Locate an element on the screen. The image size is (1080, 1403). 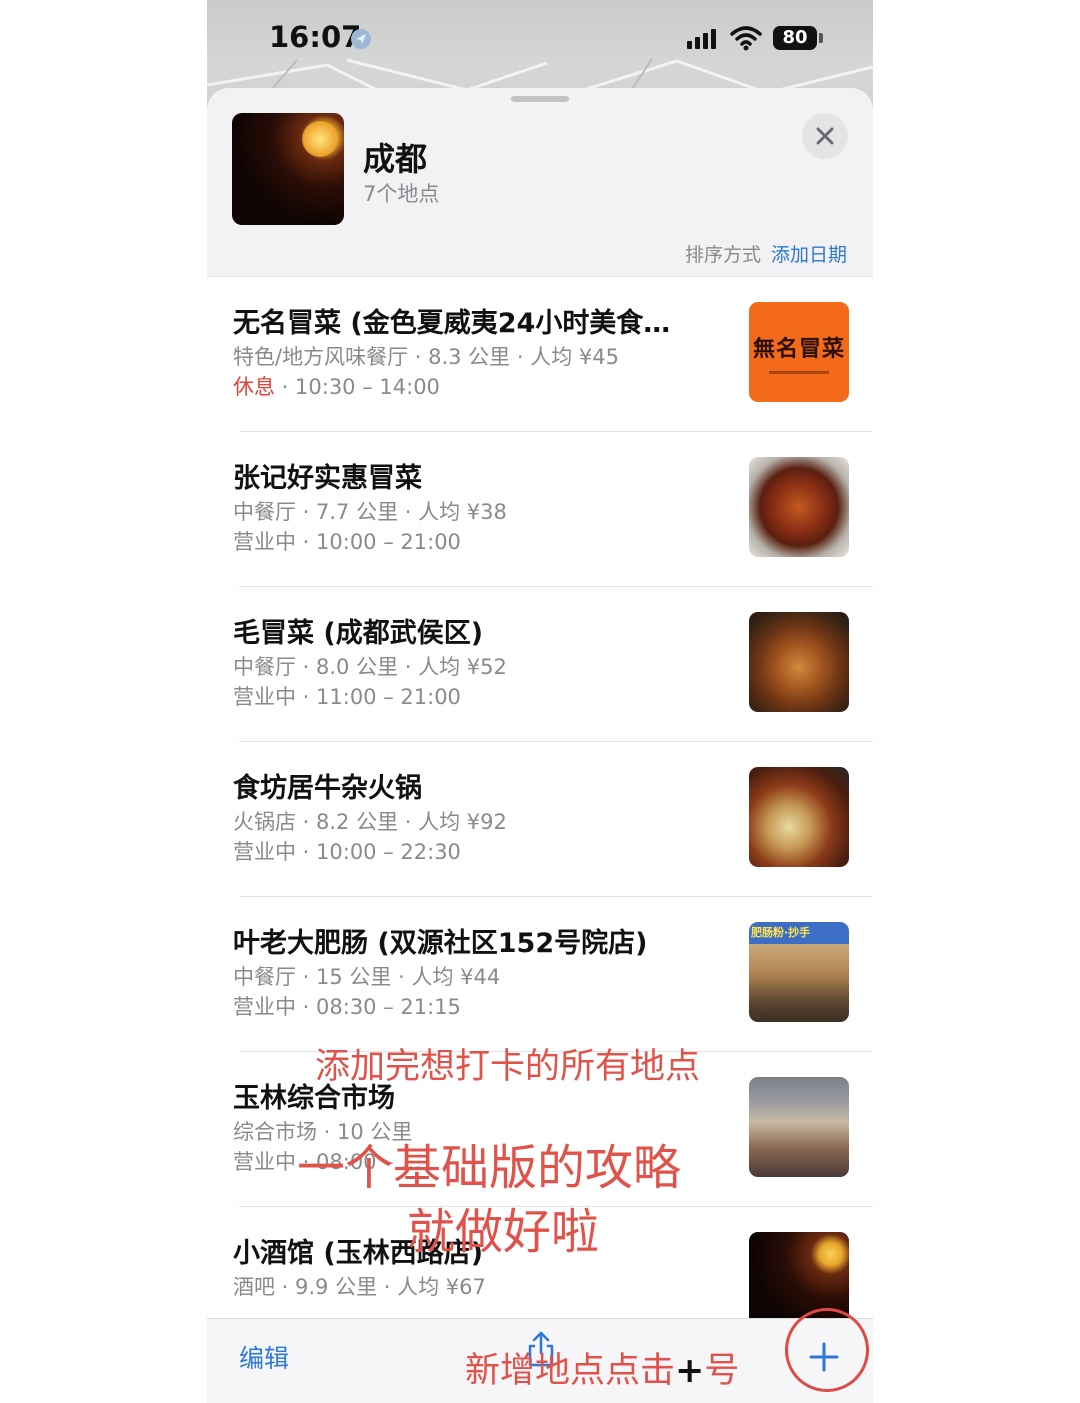
annotation-plus-symbol: + is located at coordinates (690, 1371).